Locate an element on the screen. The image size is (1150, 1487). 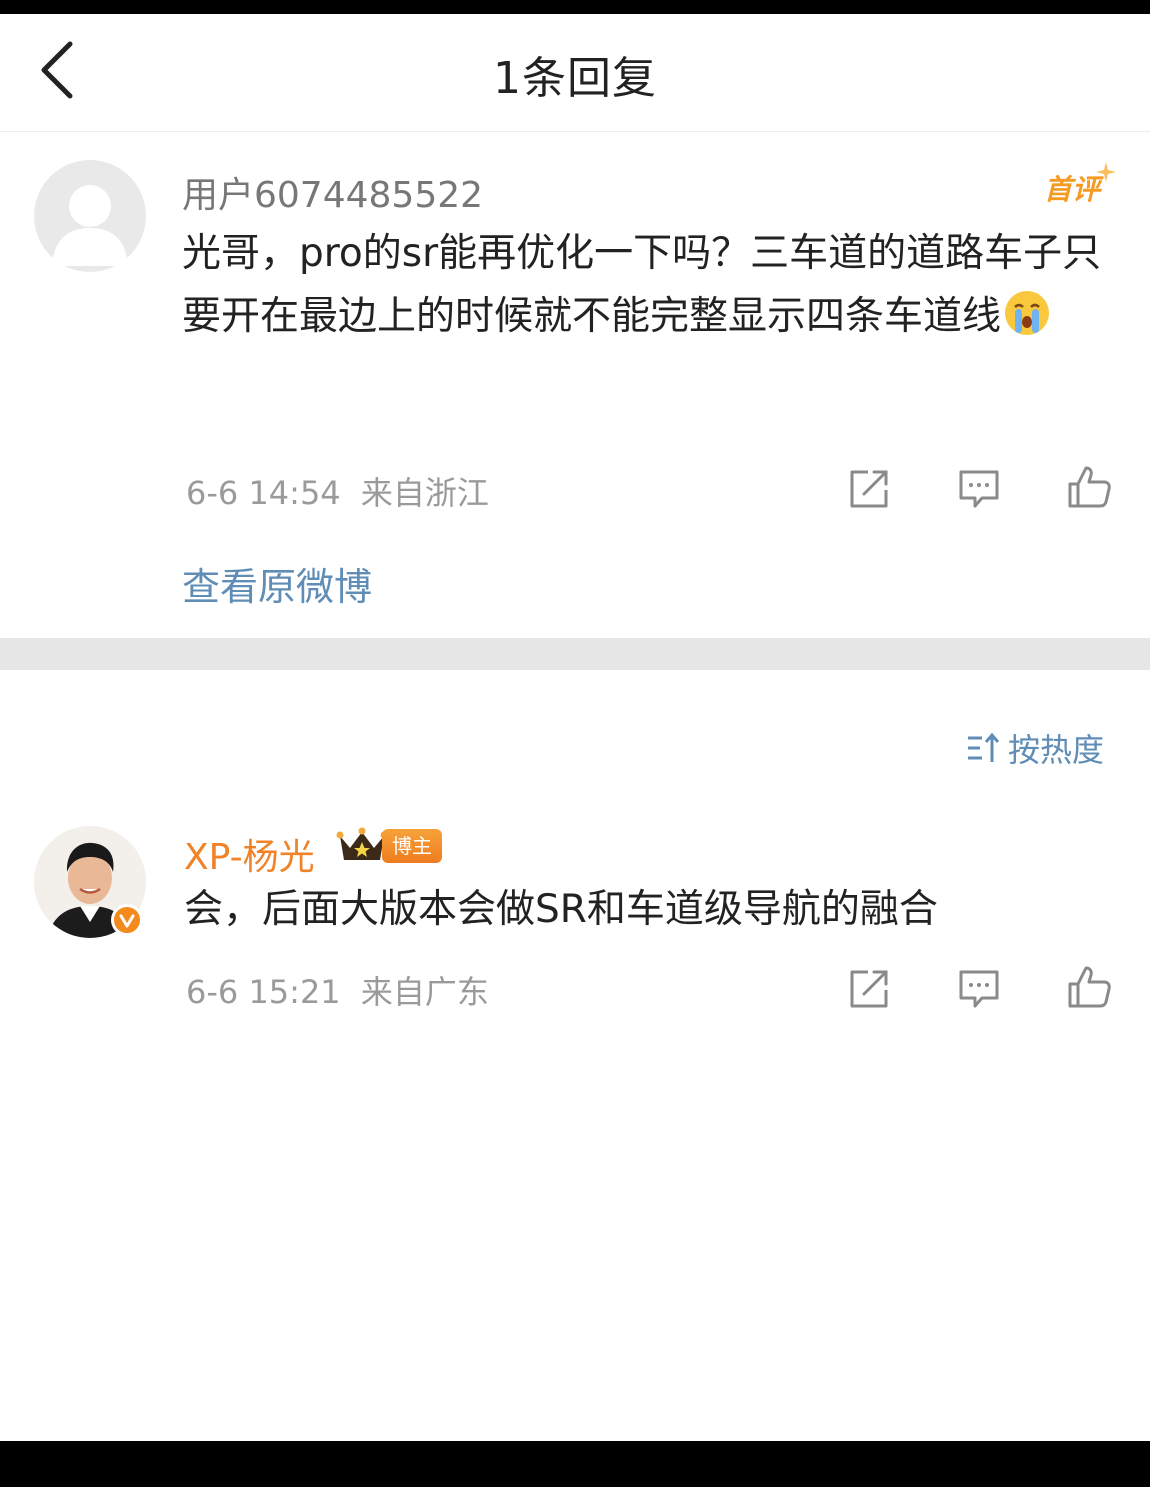
user-silhouette-icon is located at coordinates (90, 225).